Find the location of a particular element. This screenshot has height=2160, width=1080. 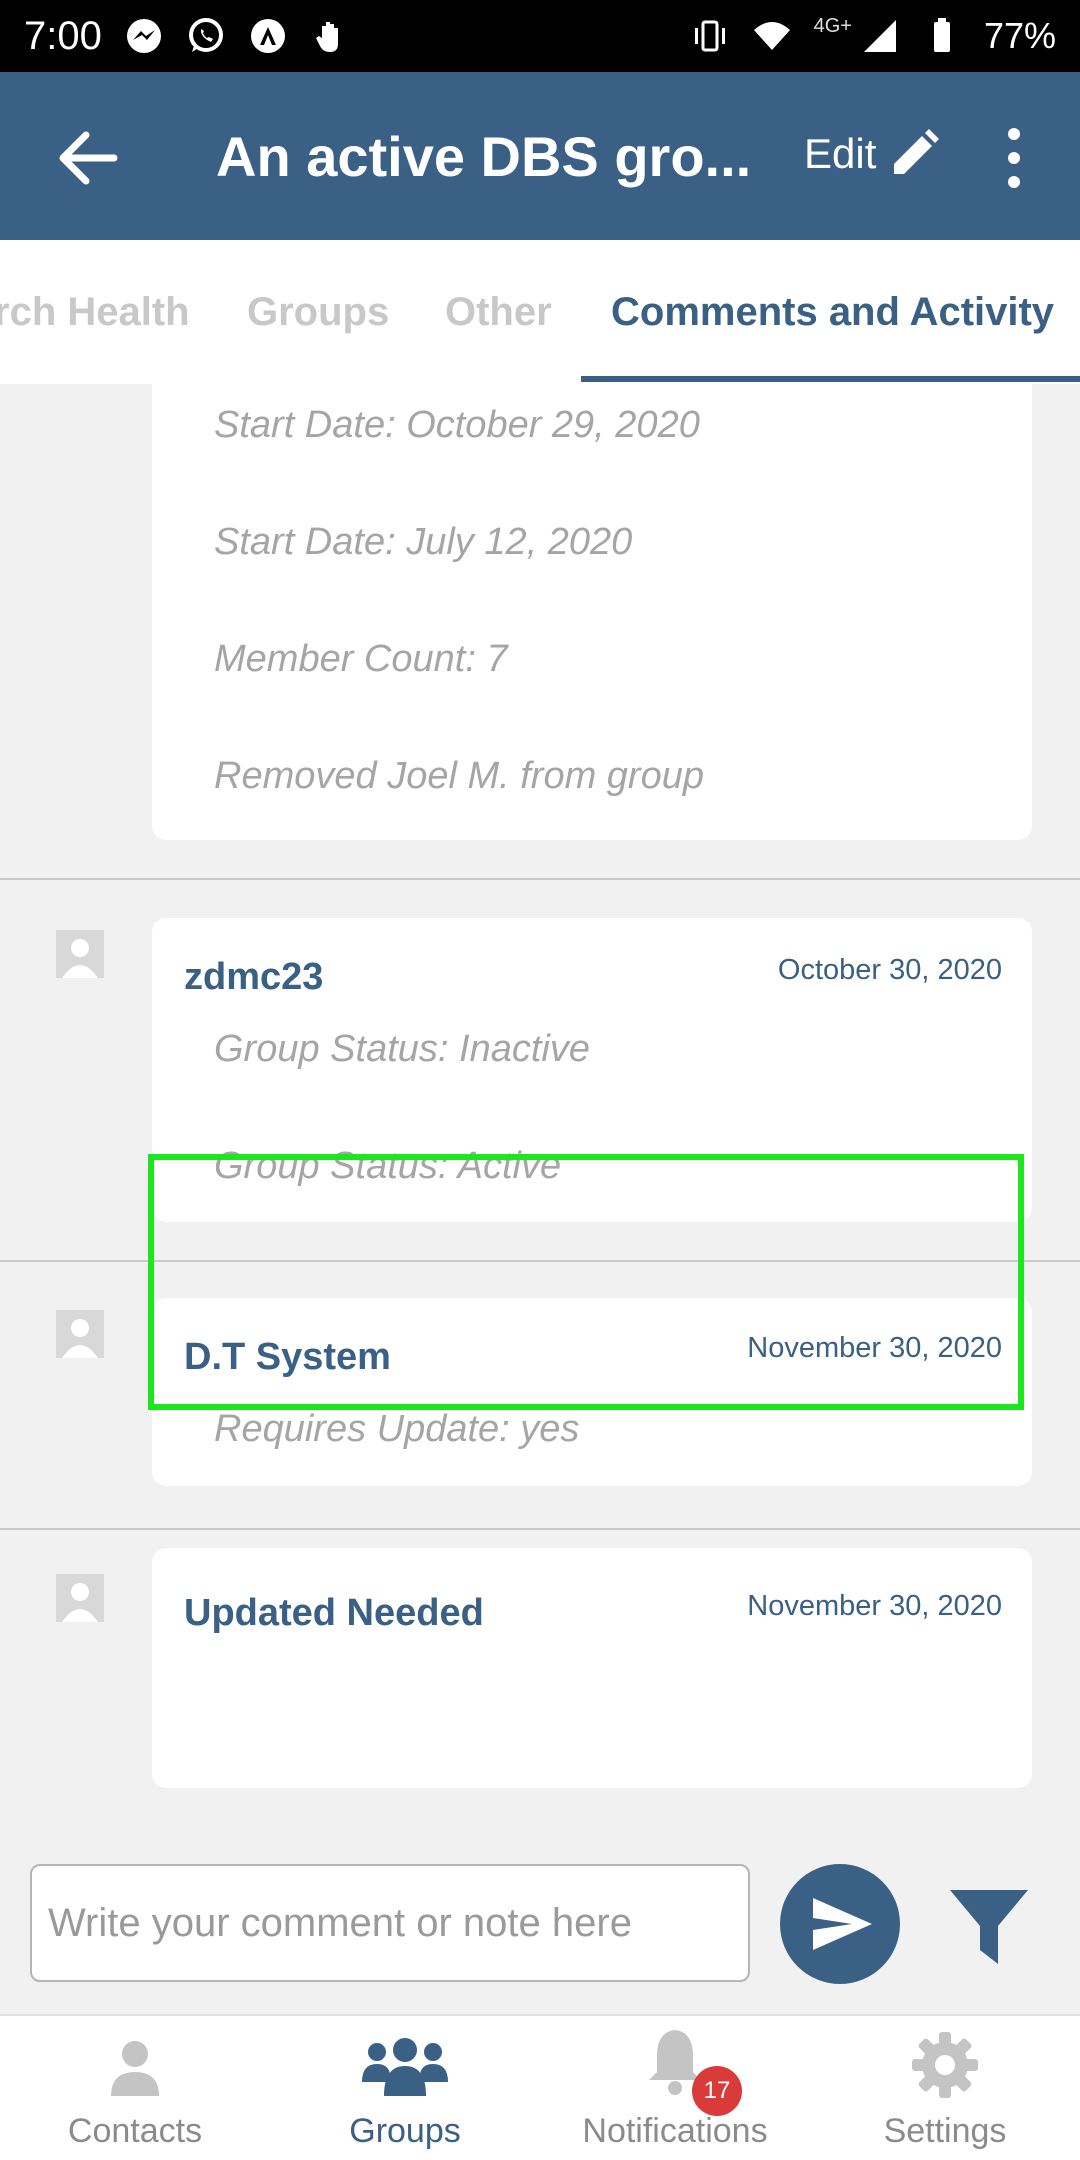

groups-icon is located at coordinates (405, 2067).